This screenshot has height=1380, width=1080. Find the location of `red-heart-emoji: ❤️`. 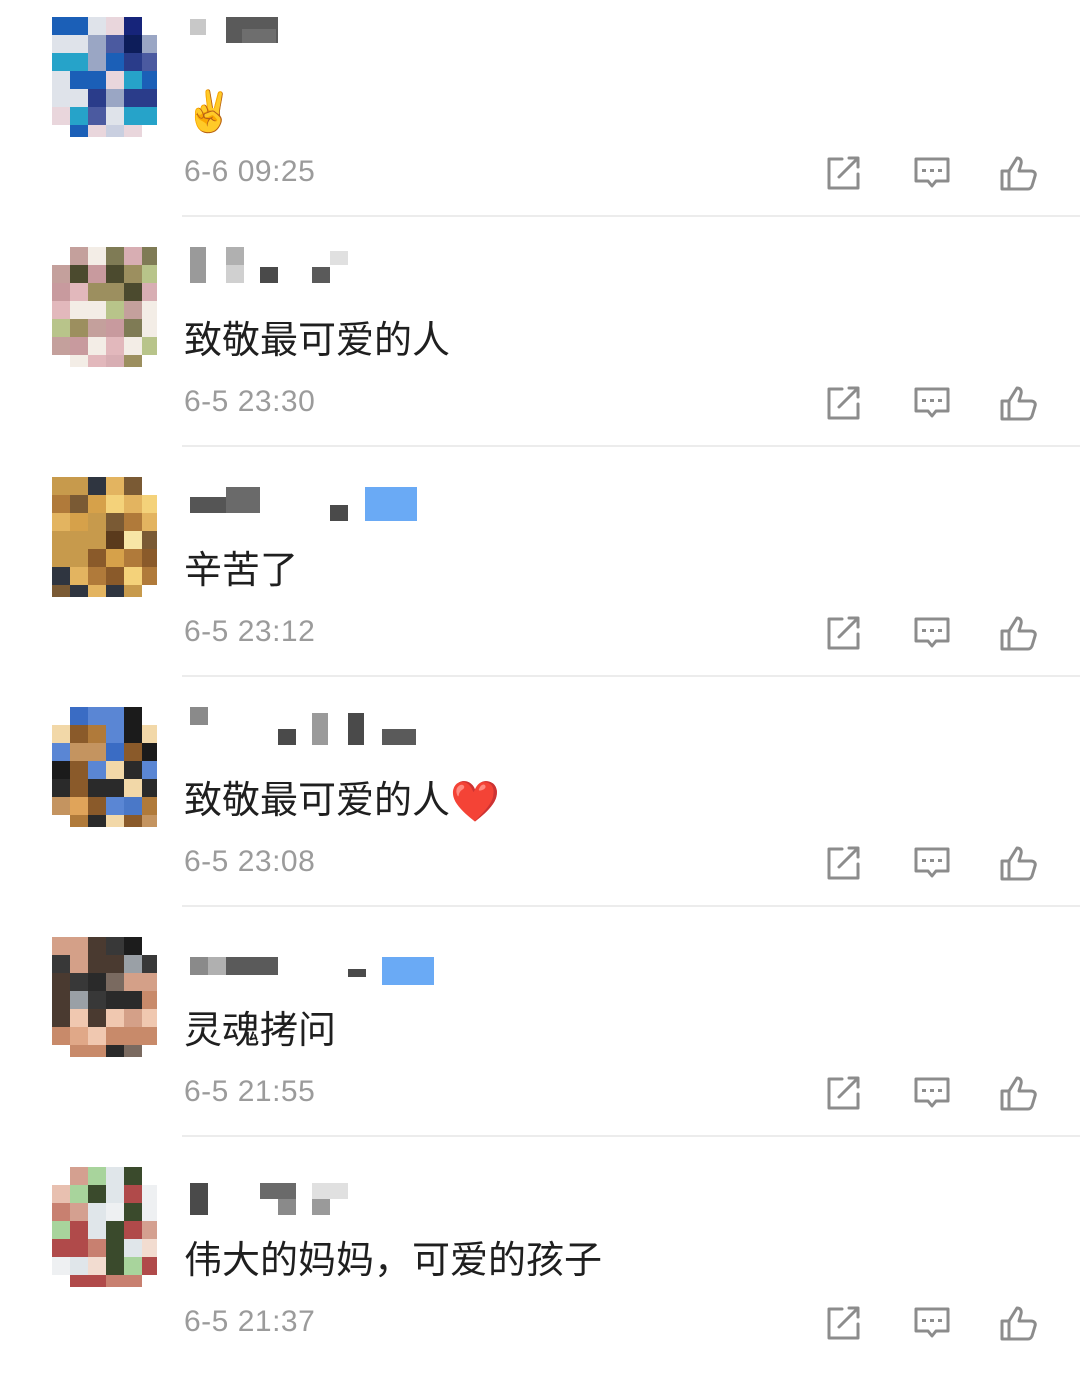

red-heart-emoji: ❤️ is located at coordinates (475, 802).